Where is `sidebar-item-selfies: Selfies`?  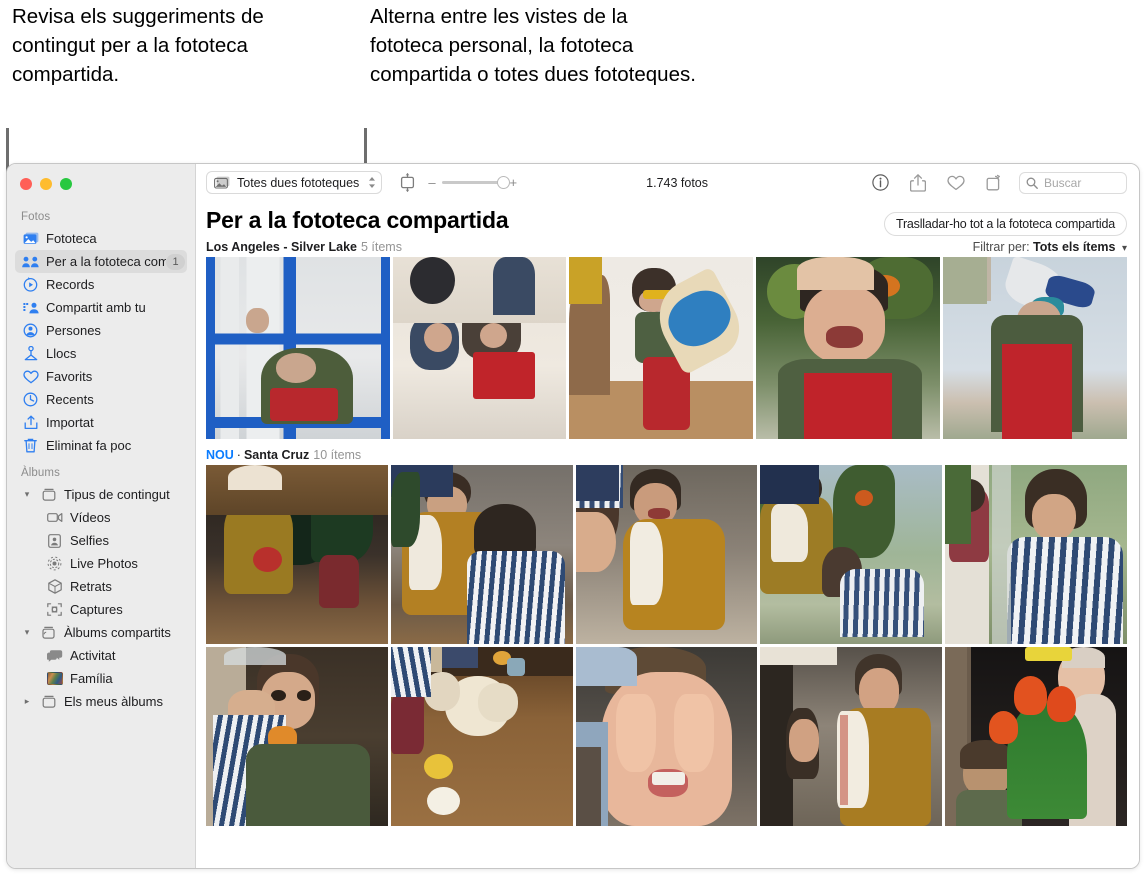
sidebar-item-selfies: Selfies is located at coordinates (101, 540).